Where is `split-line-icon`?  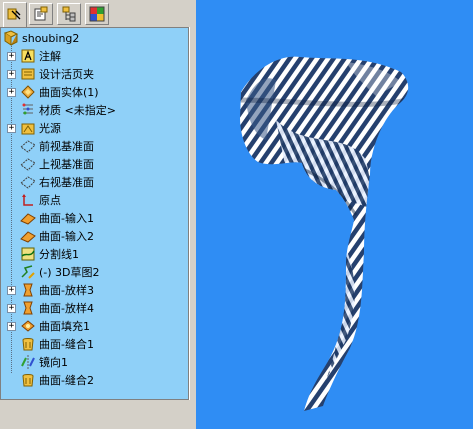
split-line-icon is located at coordinates (28, 254).